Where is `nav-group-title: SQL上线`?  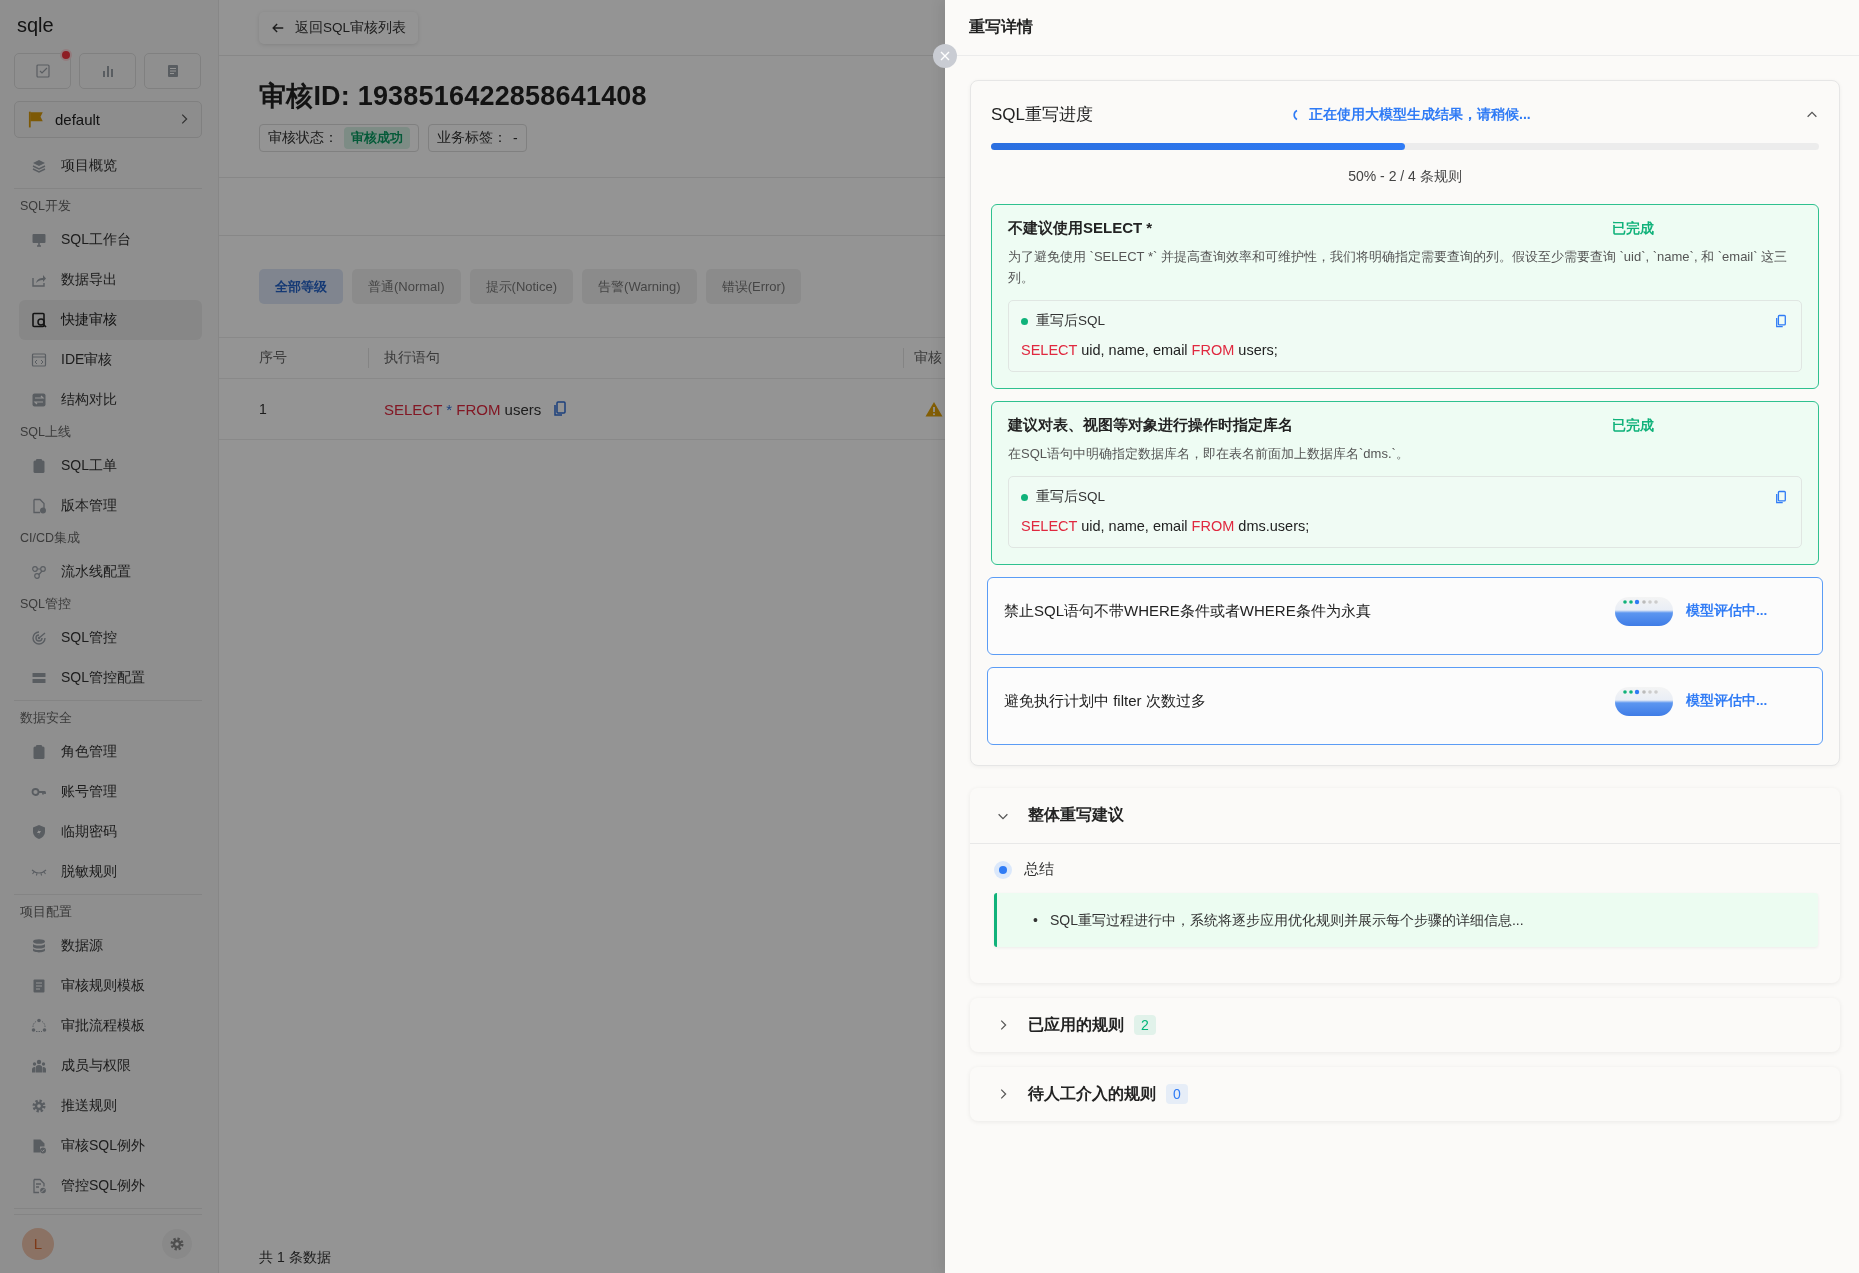 nav-group-title: SQL上线 is located at coordinates (45, 433).